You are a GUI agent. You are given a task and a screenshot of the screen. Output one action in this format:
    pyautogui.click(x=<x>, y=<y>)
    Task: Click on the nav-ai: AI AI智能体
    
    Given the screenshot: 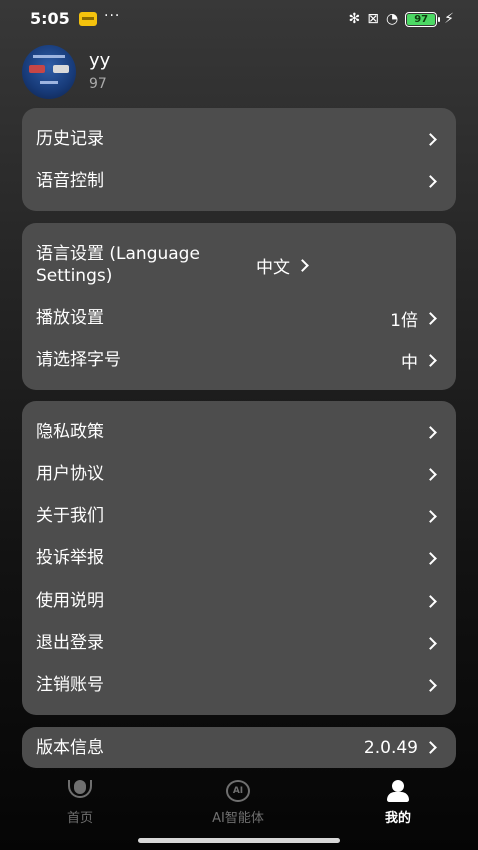 What is the action you would take?
    pyautogui.click(x=238, y=802)
    